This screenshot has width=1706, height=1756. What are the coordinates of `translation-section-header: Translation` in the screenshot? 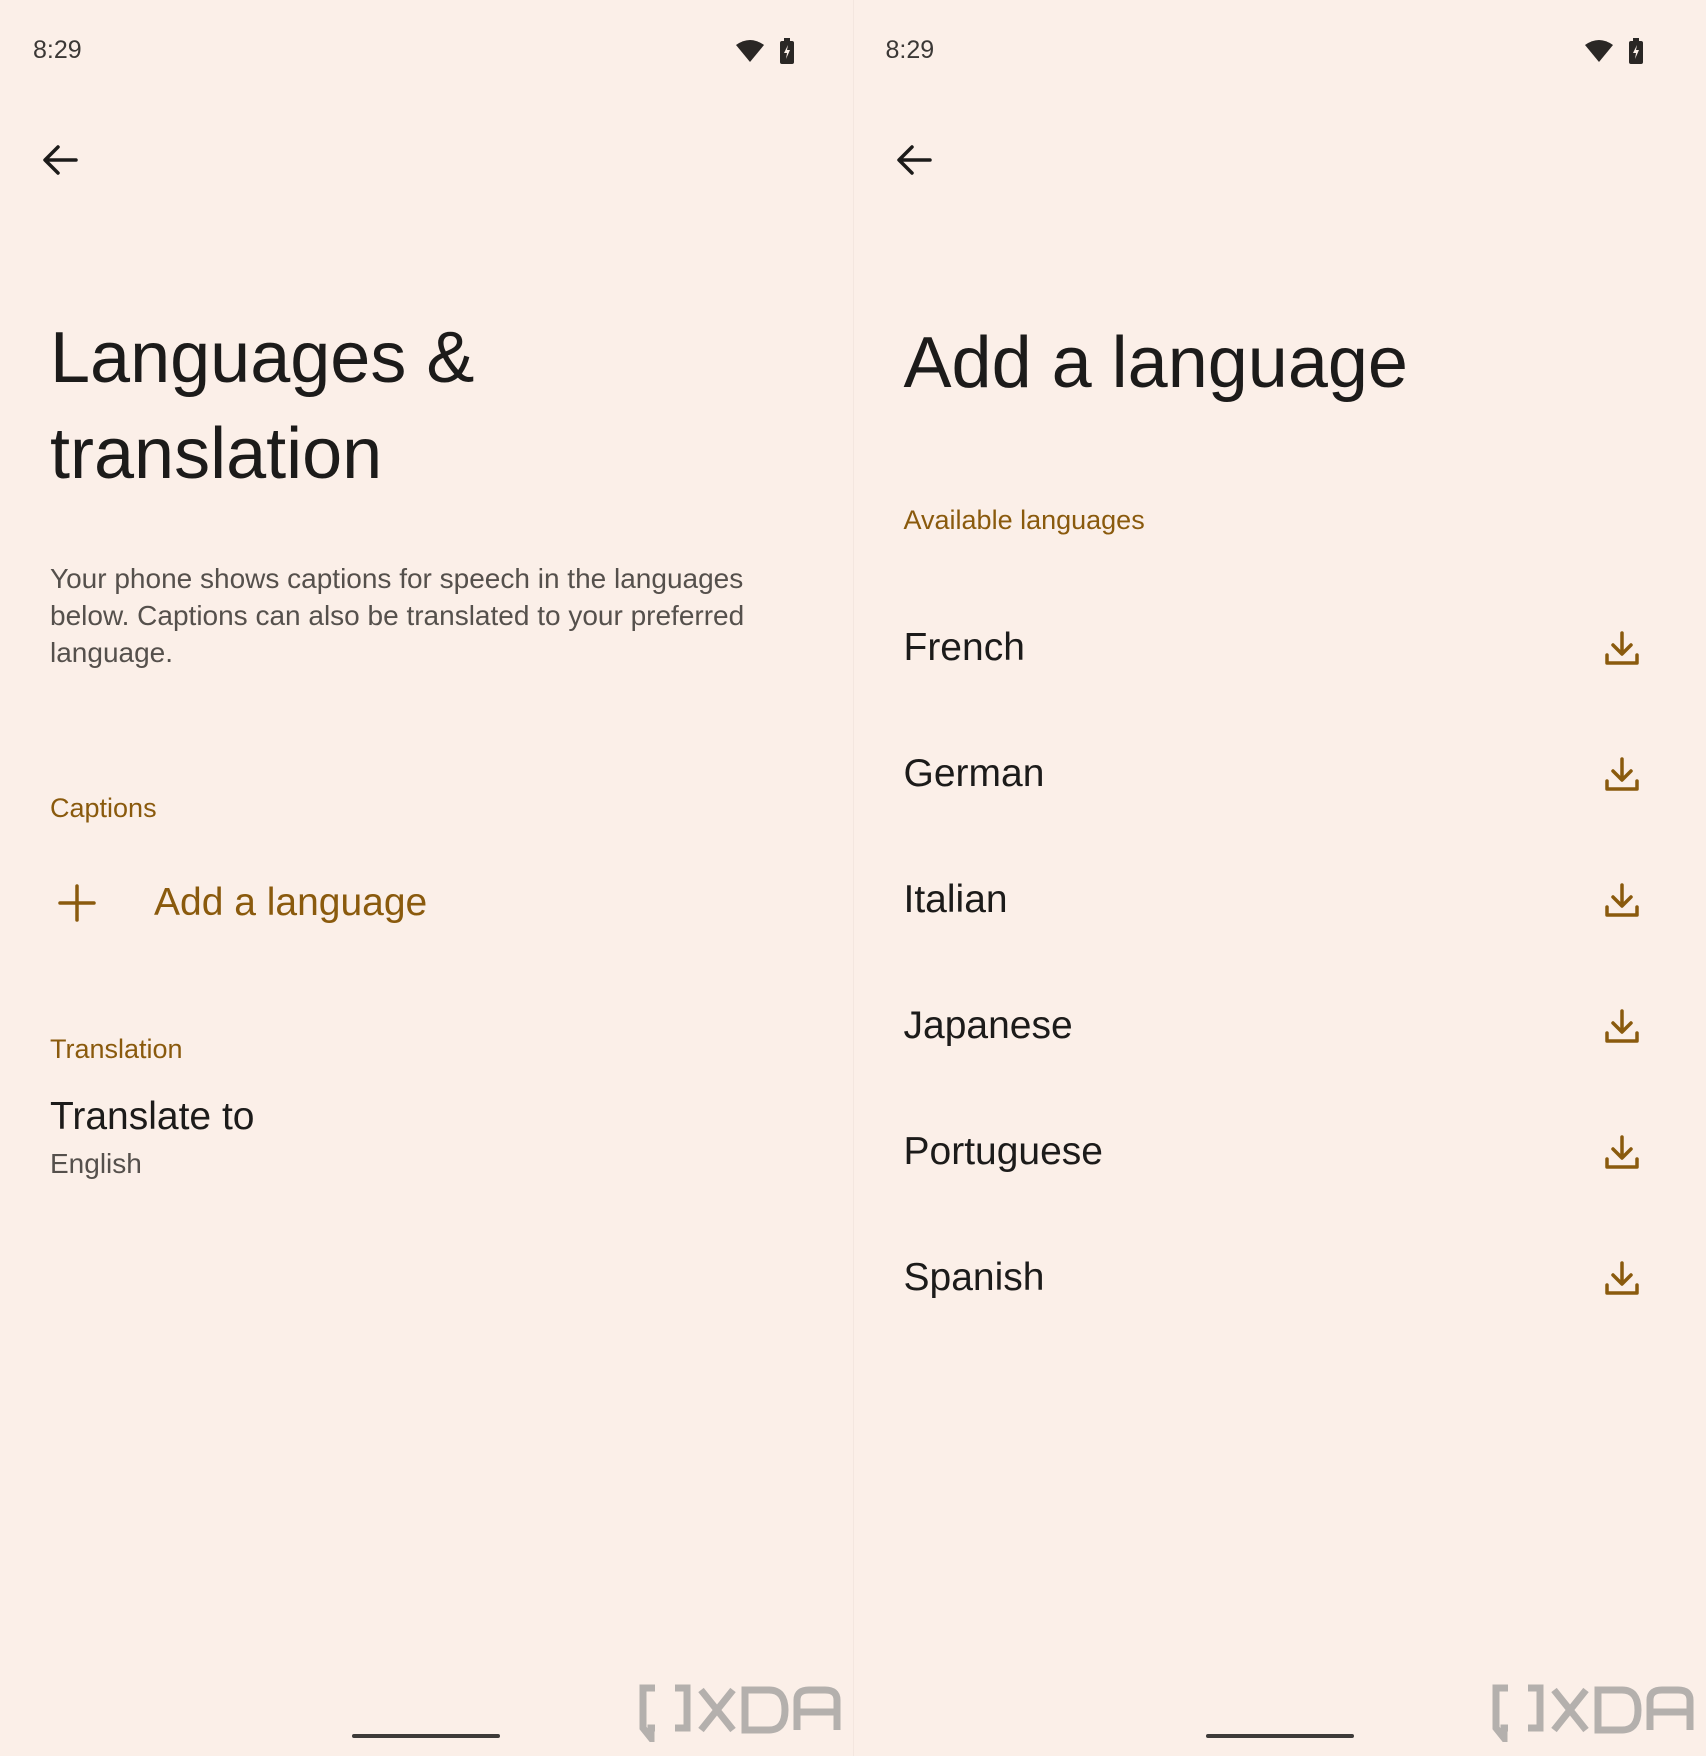 It's located at (116, 1049).